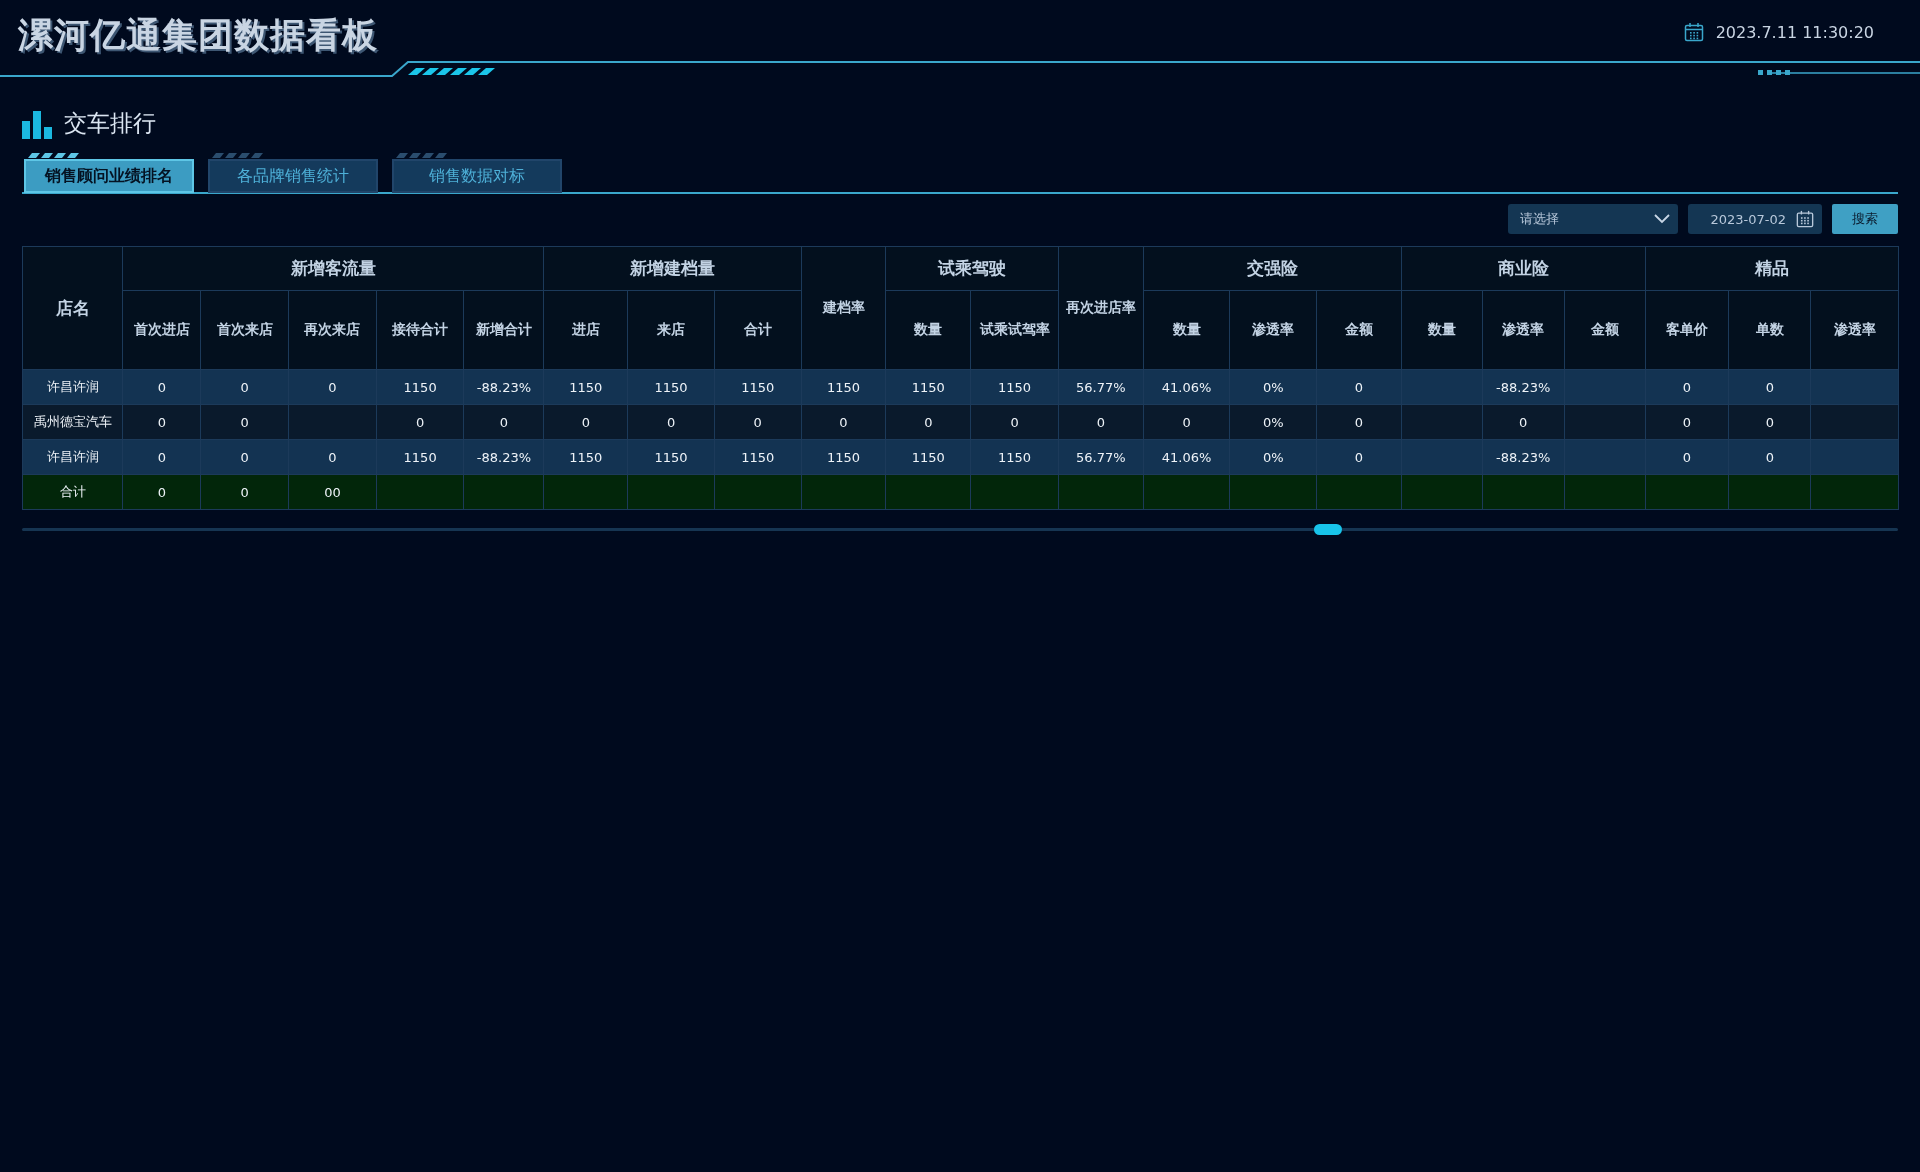 The image size is (1920, 1172). What do you see at coordinates (1014, 330) in the screenshot?
I see `column-header: 试乘试驾率` at bounding box center [1014, 330].